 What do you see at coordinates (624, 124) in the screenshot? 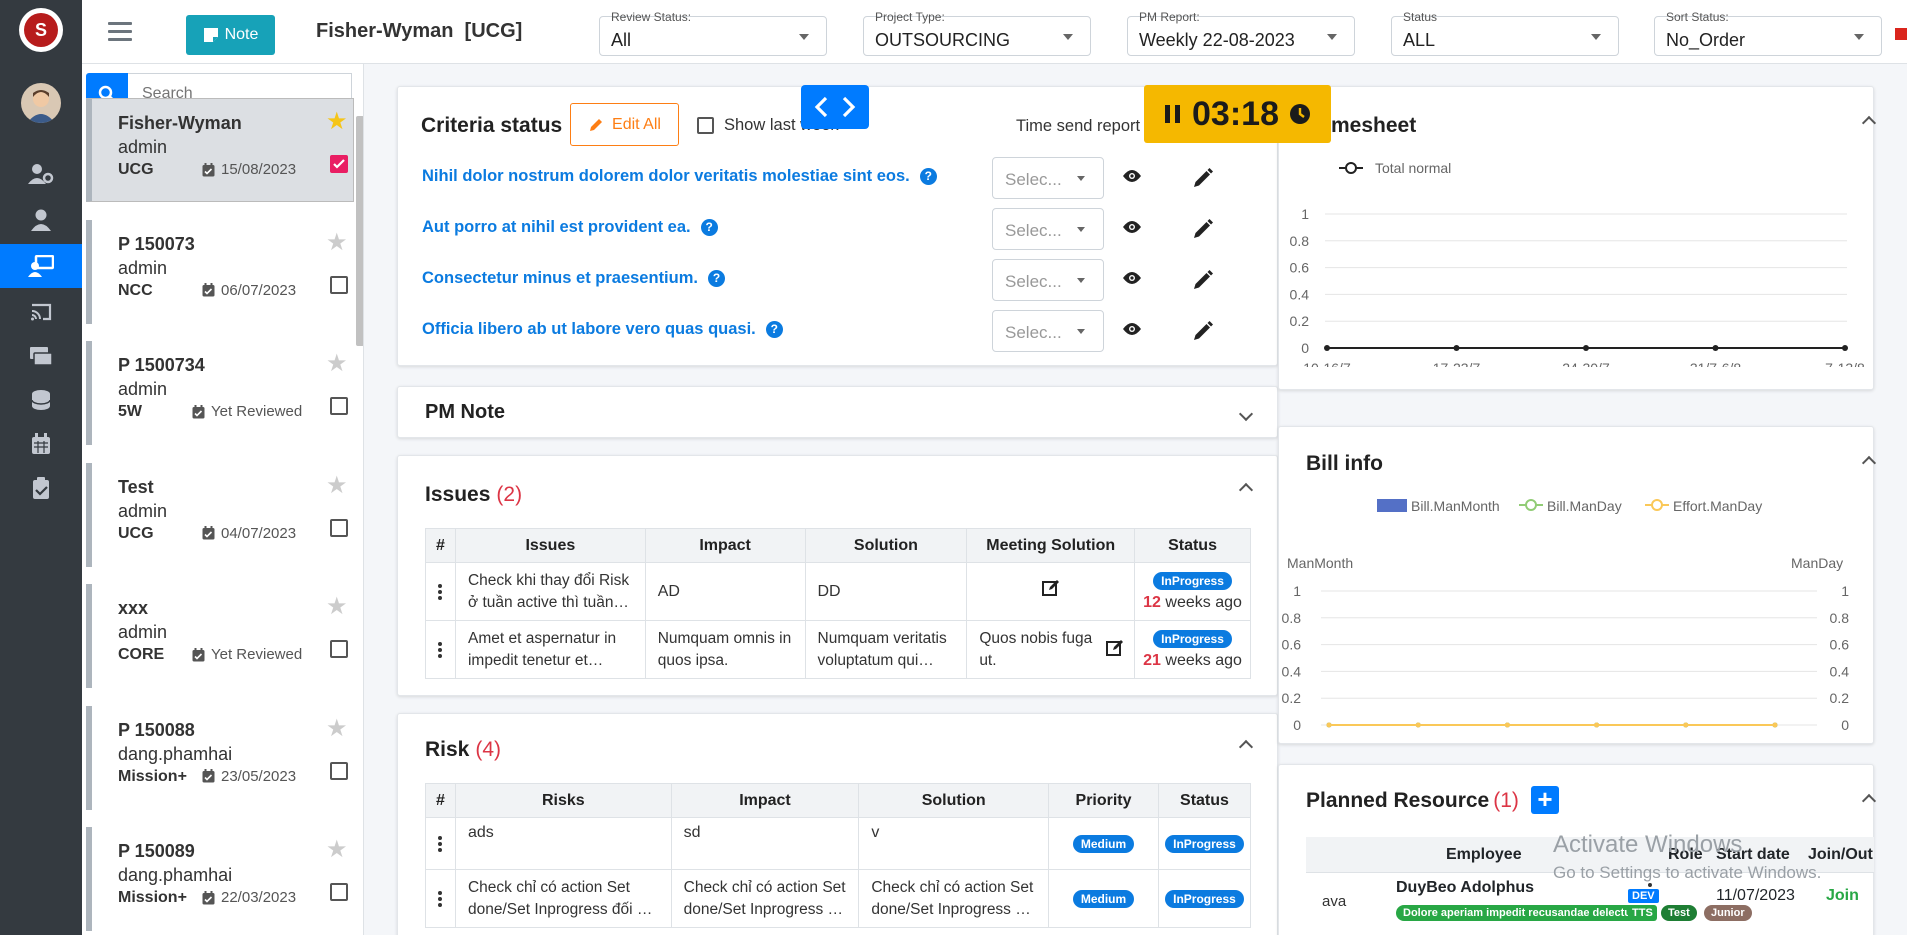
I see `edit-all-button: Edit All` at bounding box center [624, 124].